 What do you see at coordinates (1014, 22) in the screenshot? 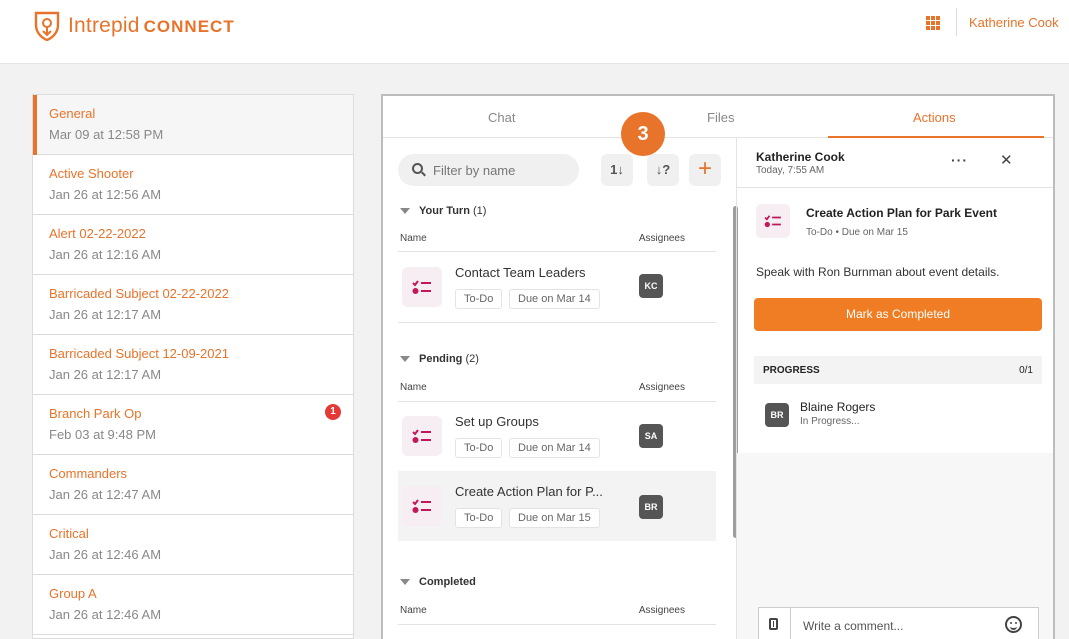
I see `user-menu: Katherine Cook` at bounding box center [1014, 22].